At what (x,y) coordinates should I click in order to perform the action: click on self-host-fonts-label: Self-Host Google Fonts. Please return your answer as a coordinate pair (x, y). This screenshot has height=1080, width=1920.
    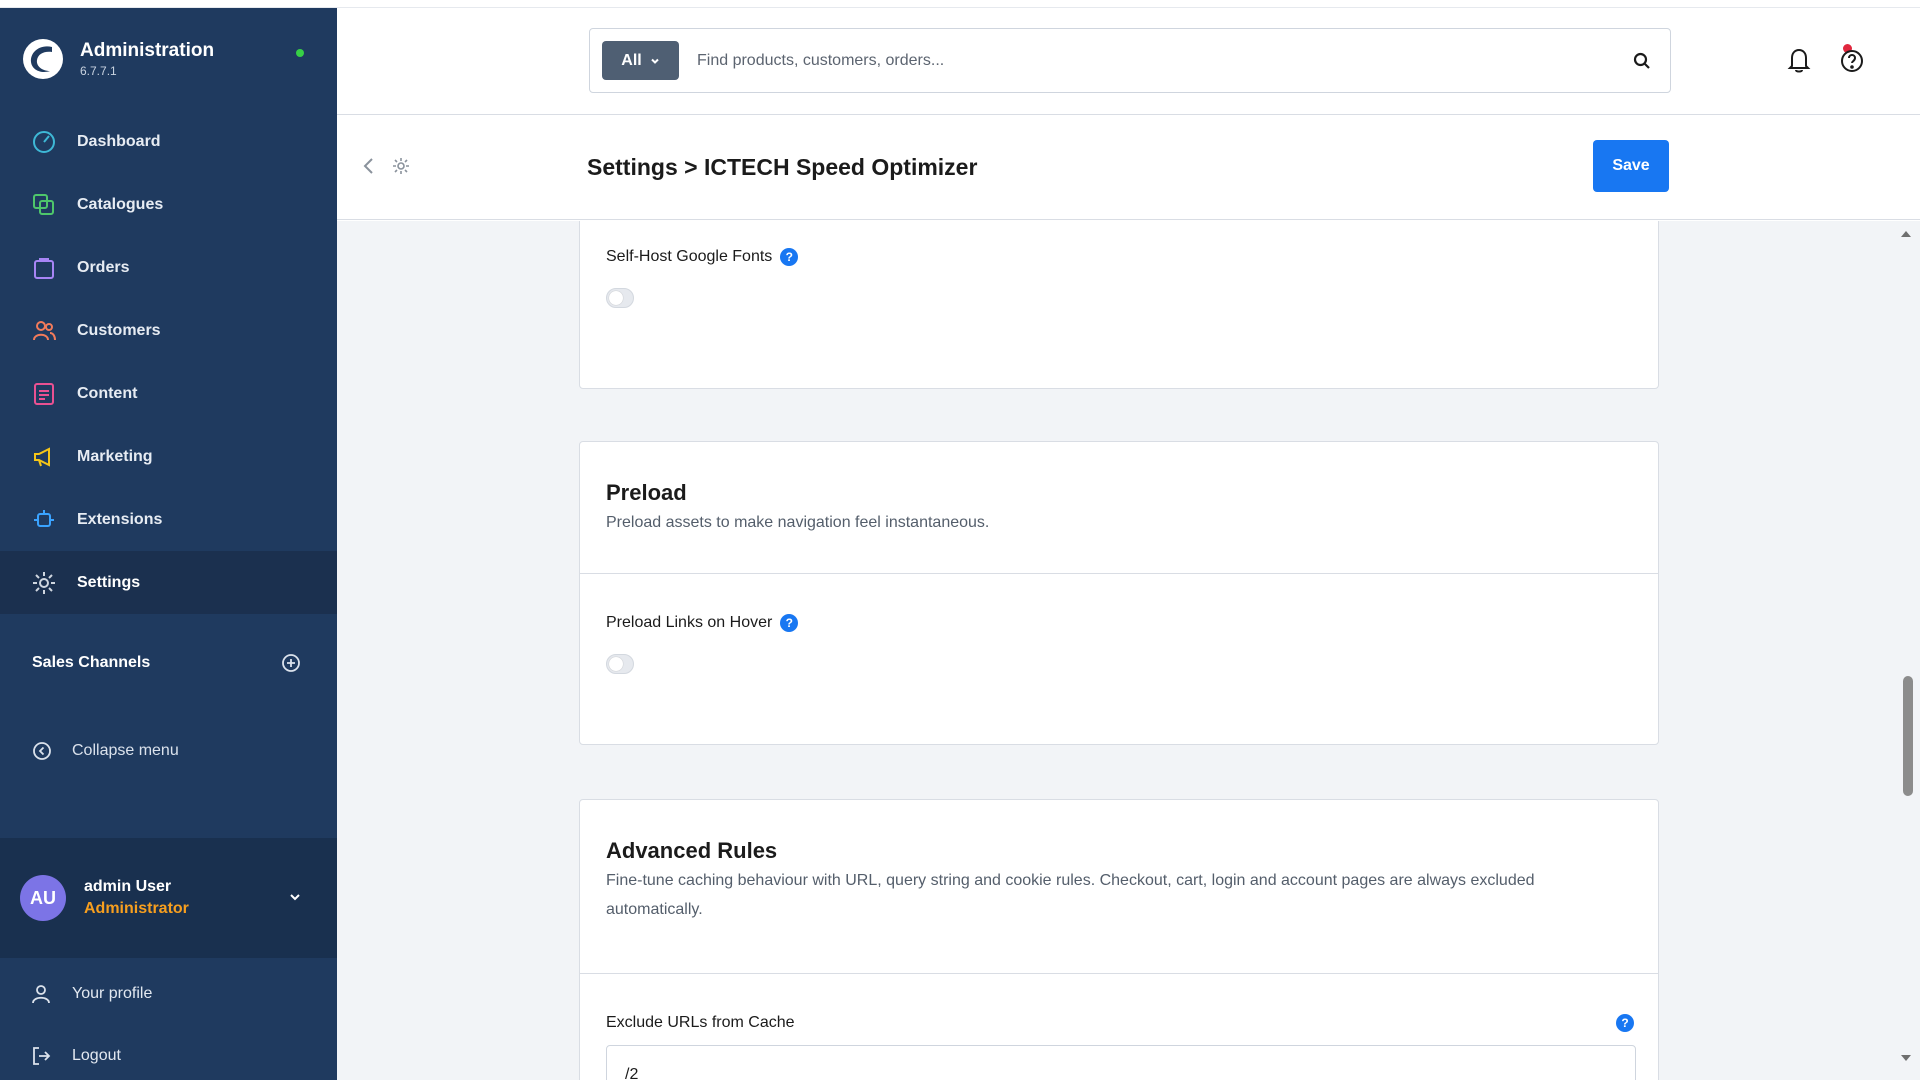
    Looking at the image, I should click on (689, 256).